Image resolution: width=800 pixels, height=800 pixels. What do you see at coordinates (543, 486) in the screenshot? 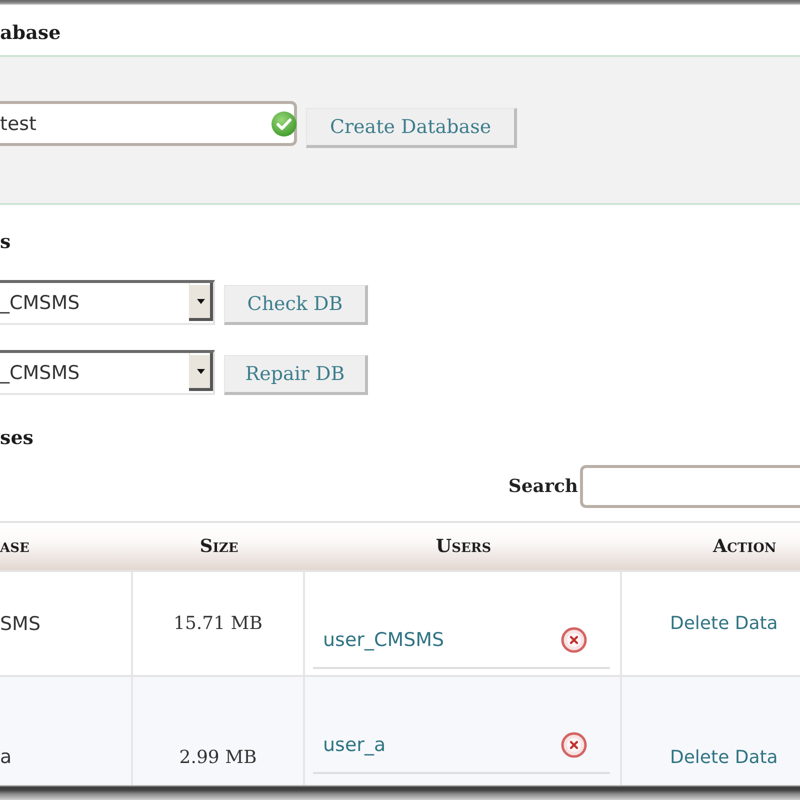
I see `search-label: Search` at bounding box center [543, 486].